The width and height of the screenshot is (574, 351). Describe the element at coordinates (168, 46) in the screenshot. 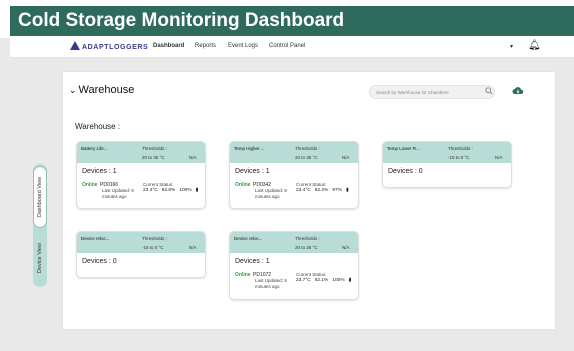

I see `nav-dashboard: Dashboard` at that location.